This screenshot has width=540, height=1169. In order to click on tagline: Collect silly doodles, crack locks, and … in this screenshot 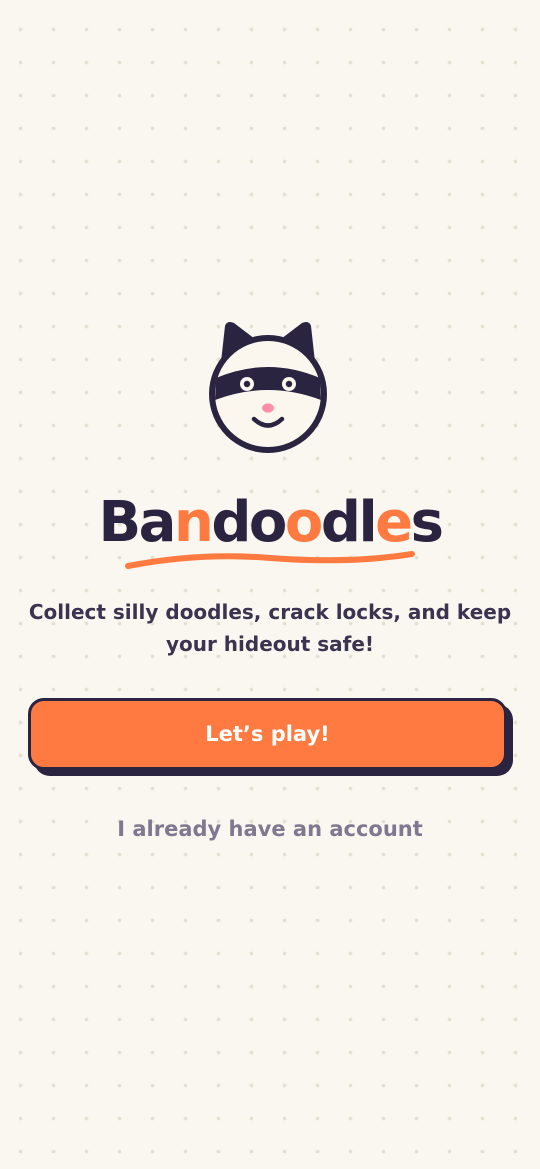, I will do `click(270, 628)`.